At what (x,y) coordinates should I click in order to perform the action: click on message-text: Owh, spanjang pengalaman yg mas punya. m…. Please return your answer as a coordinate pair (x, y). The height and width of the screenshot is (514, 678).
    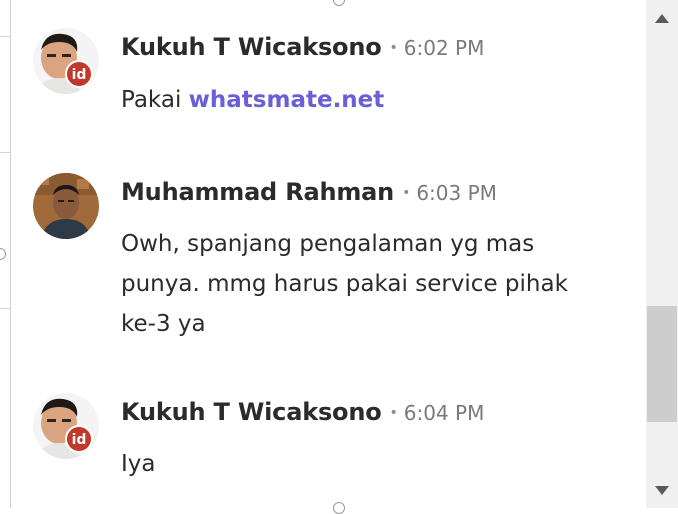
    Looking at the image, I should click on (344, 284).